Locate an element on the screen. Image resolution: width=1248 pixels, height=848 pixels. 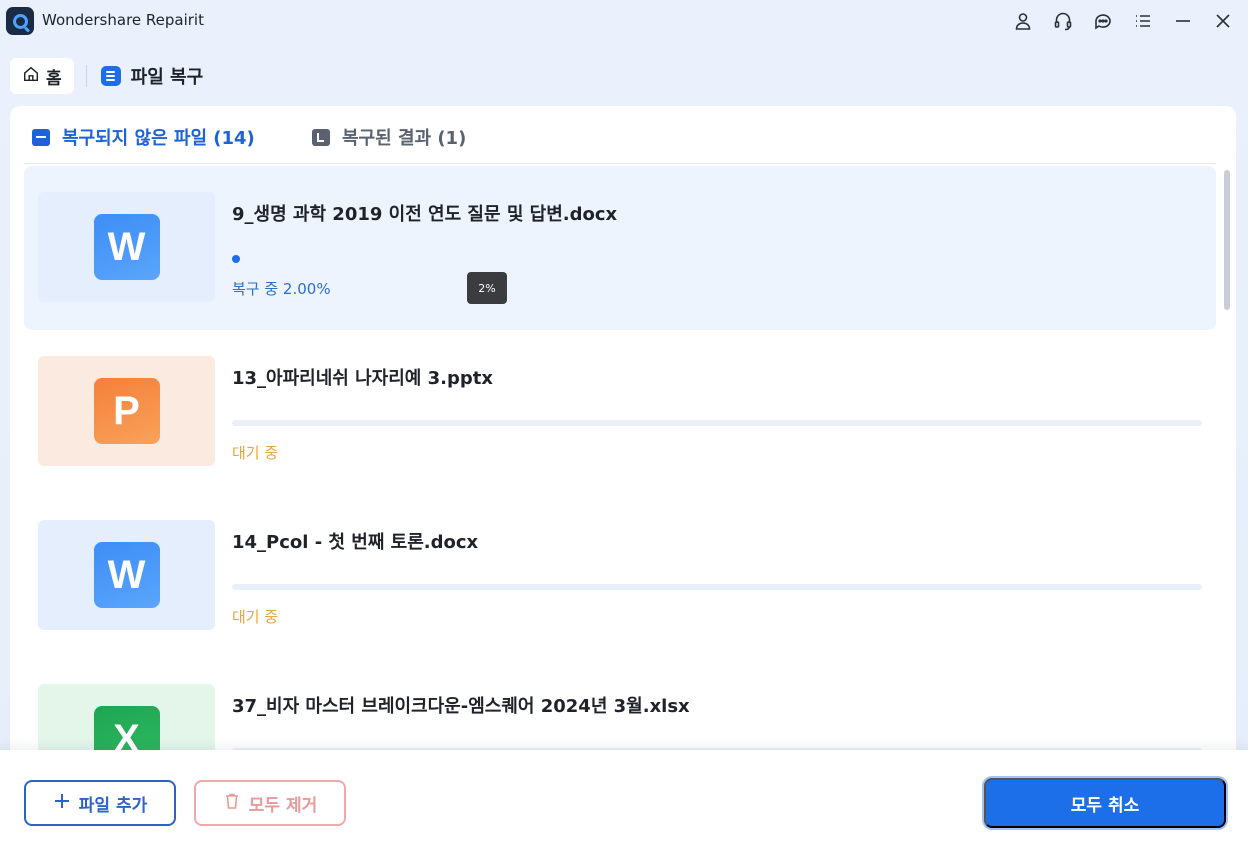
user-icon is located at coordinates (1023, 21).